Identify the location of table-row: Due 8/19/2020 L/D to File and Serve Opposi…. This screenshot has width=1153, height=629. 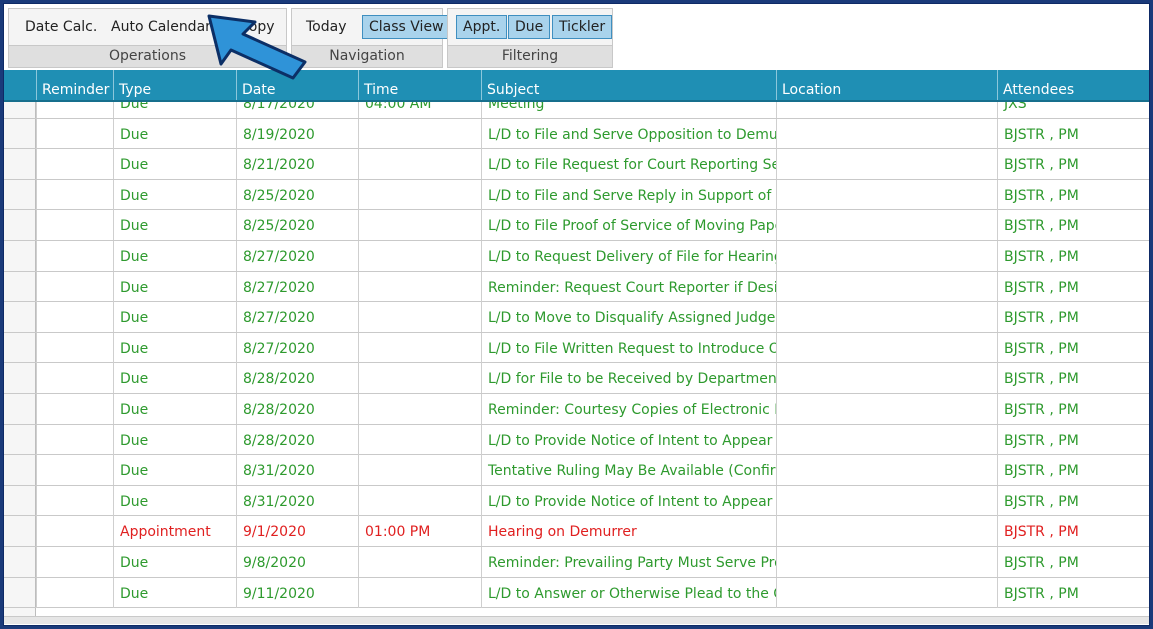
(576, 134).